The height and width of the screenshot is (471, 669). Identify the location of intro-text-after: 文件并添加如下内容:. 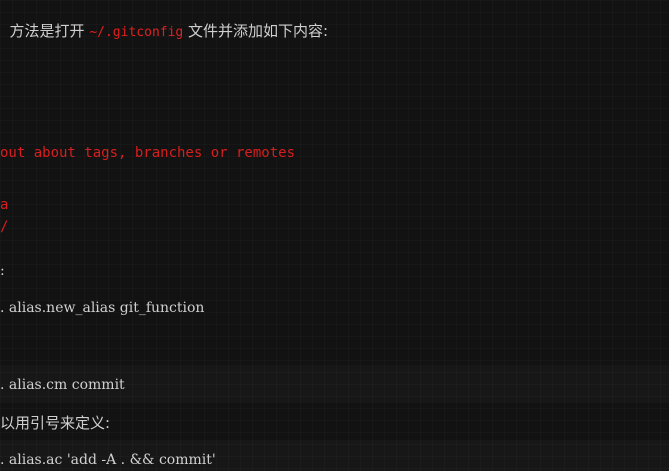
(256, 31).